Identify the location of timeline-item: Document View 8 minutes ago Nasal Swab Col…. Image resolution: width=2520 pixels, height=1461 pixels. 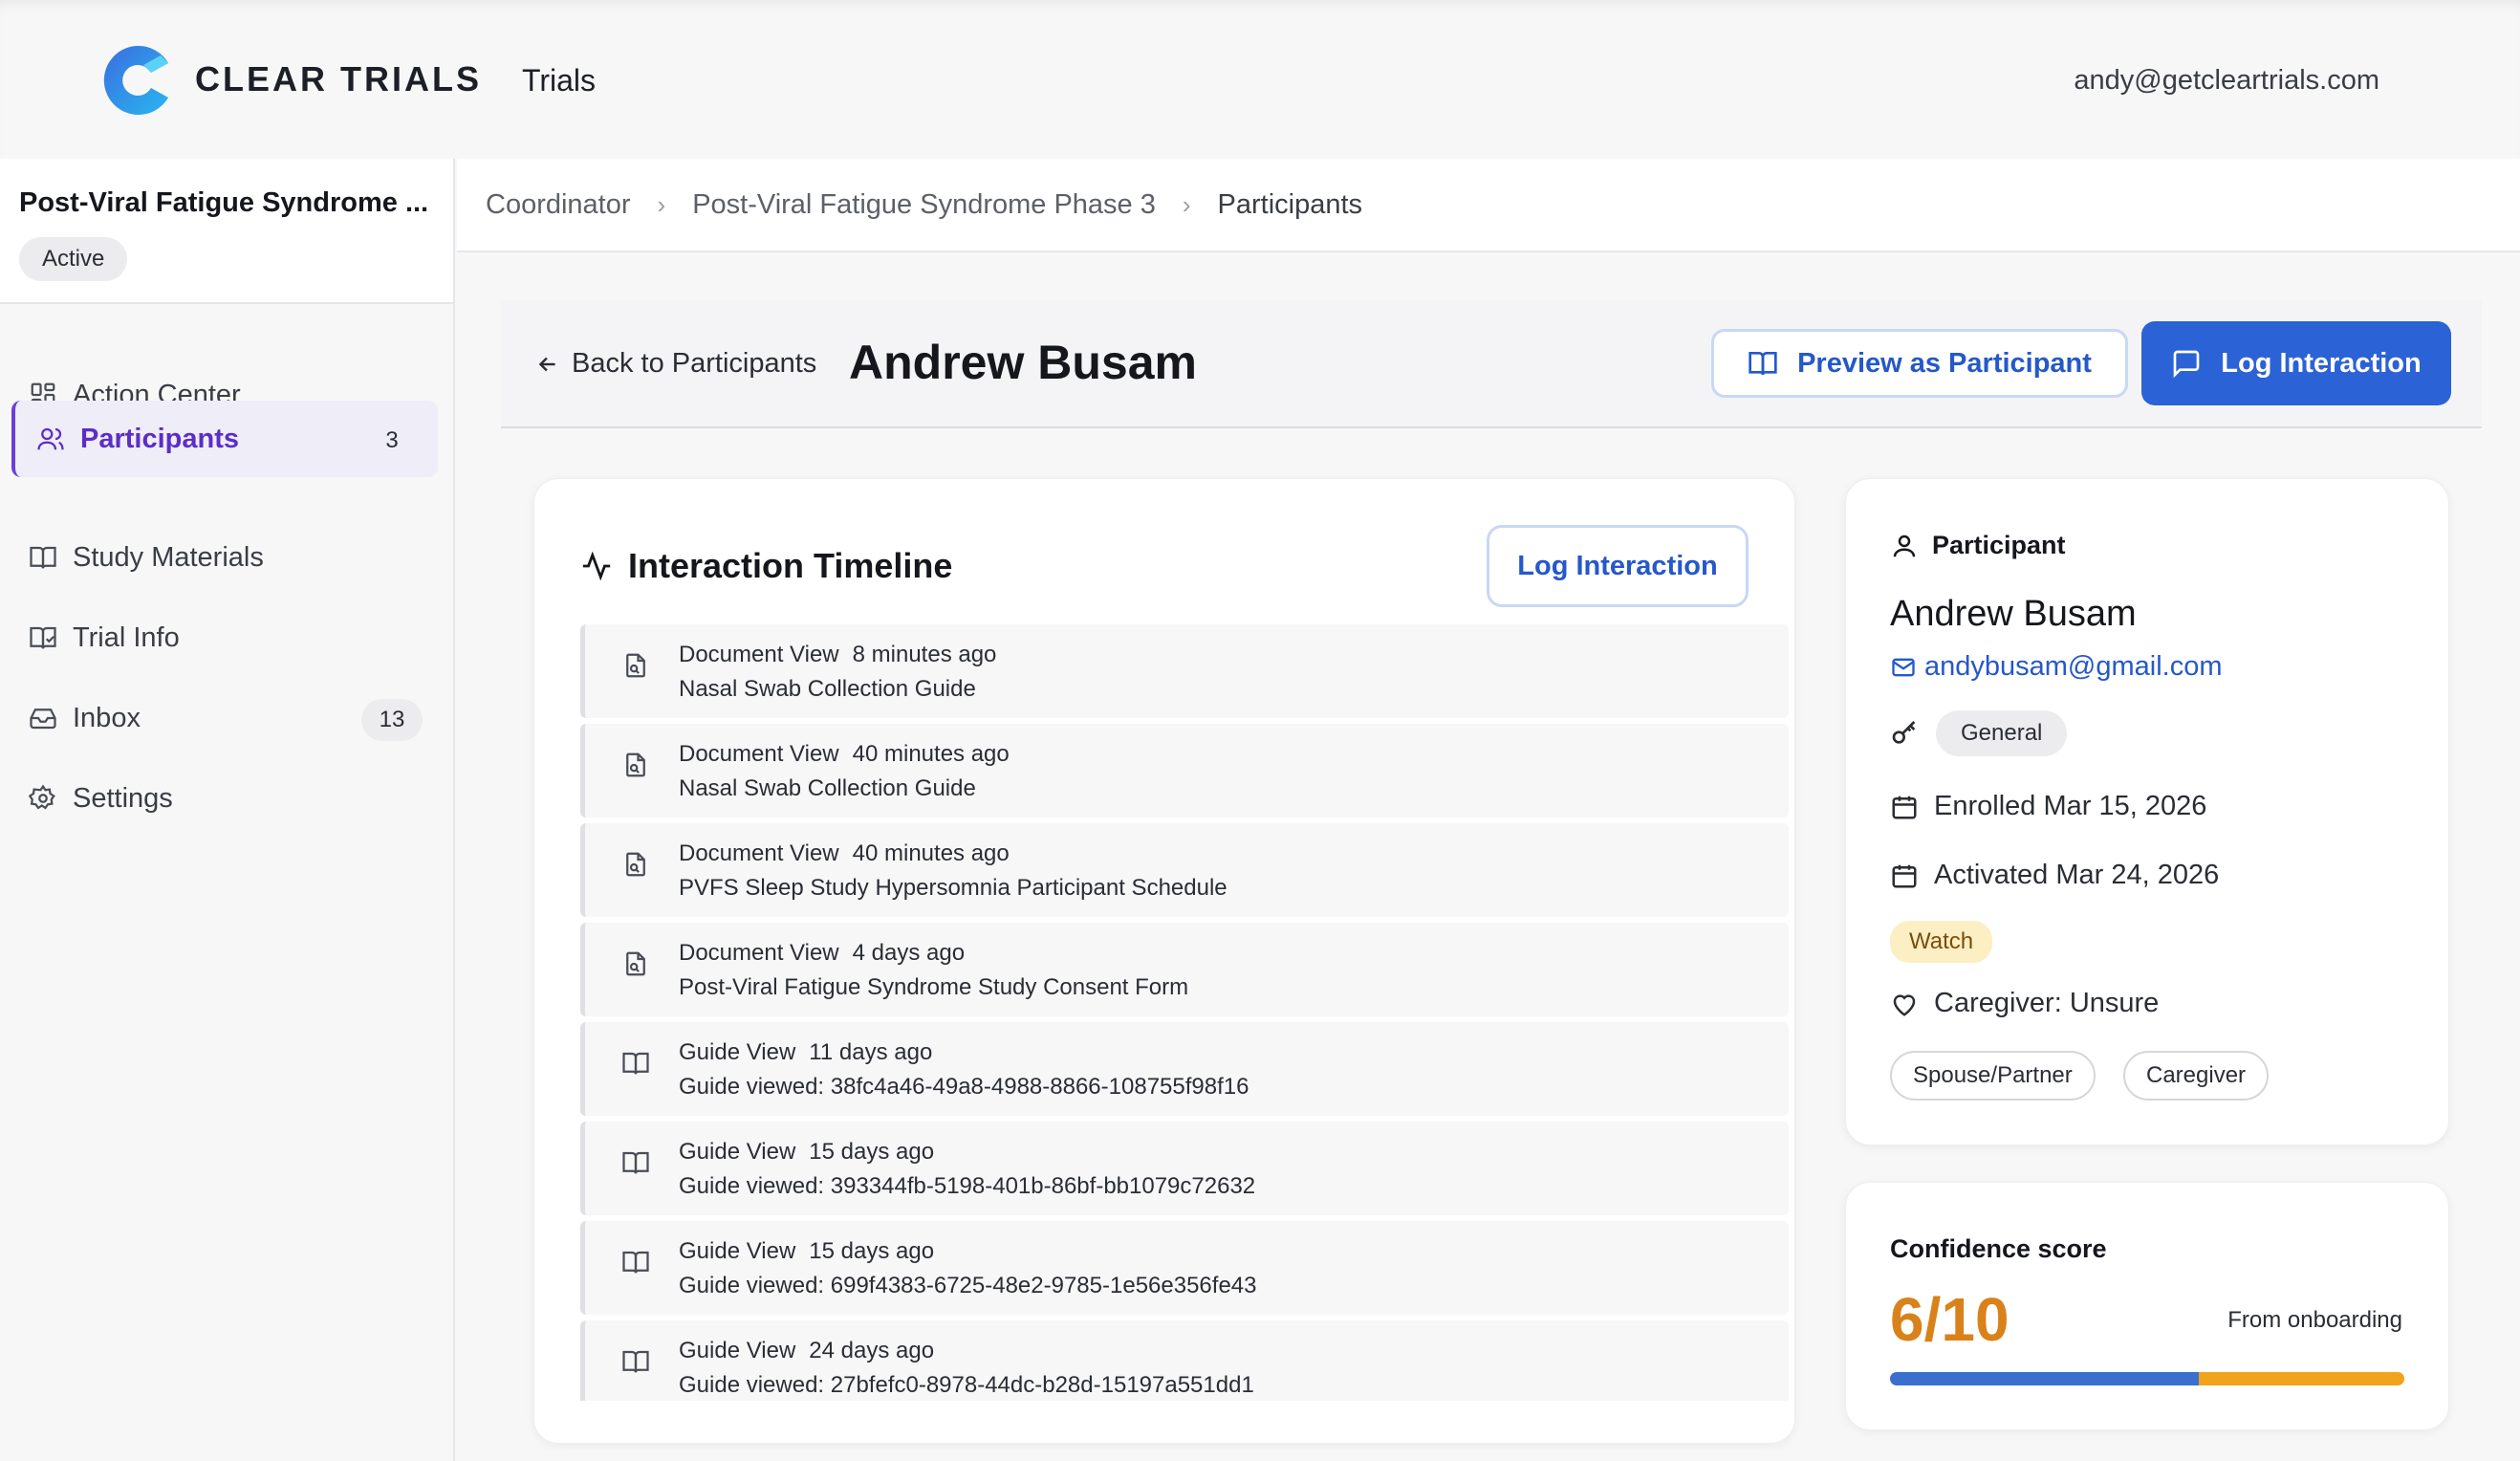
(1185, 671).